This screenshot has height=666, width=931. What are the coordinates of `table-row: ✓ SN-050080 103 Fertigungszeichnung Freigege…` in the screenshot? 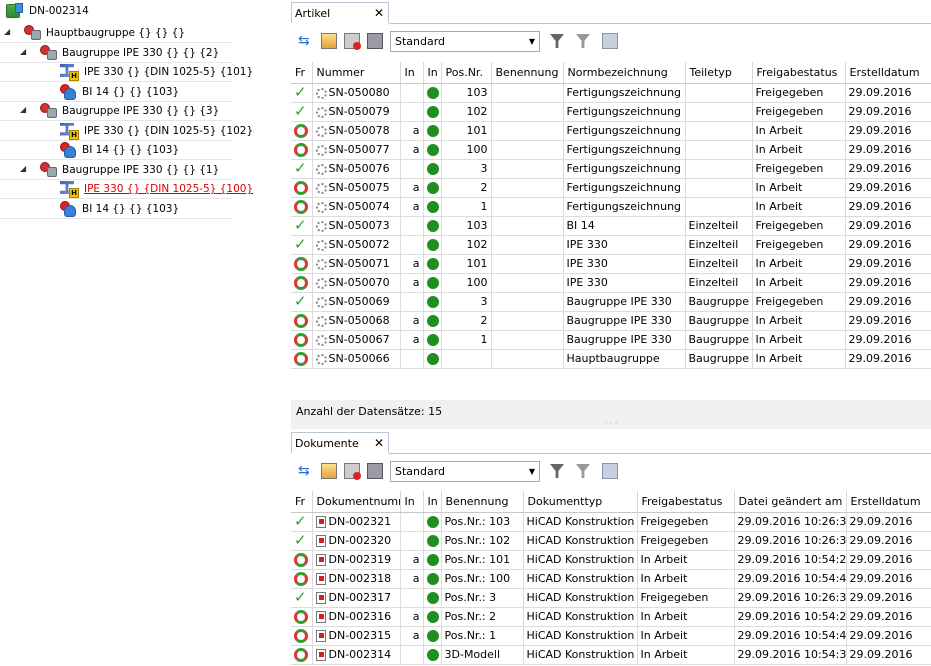 It's located at (611, 93).